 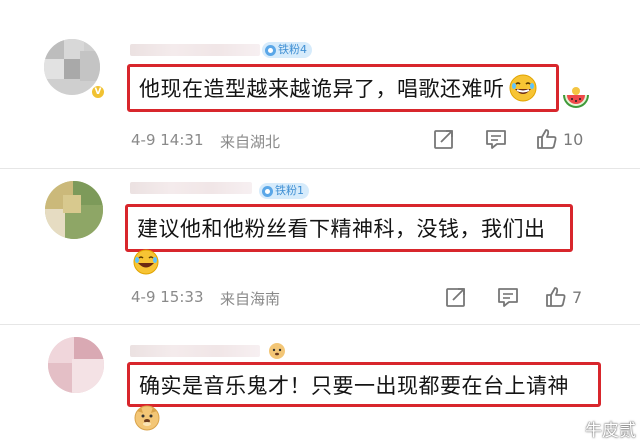 What do you see at coordinates (250, 142) in the screenshot?
I see `comment-location: 来自湖北` at bounding box center [250, 142].